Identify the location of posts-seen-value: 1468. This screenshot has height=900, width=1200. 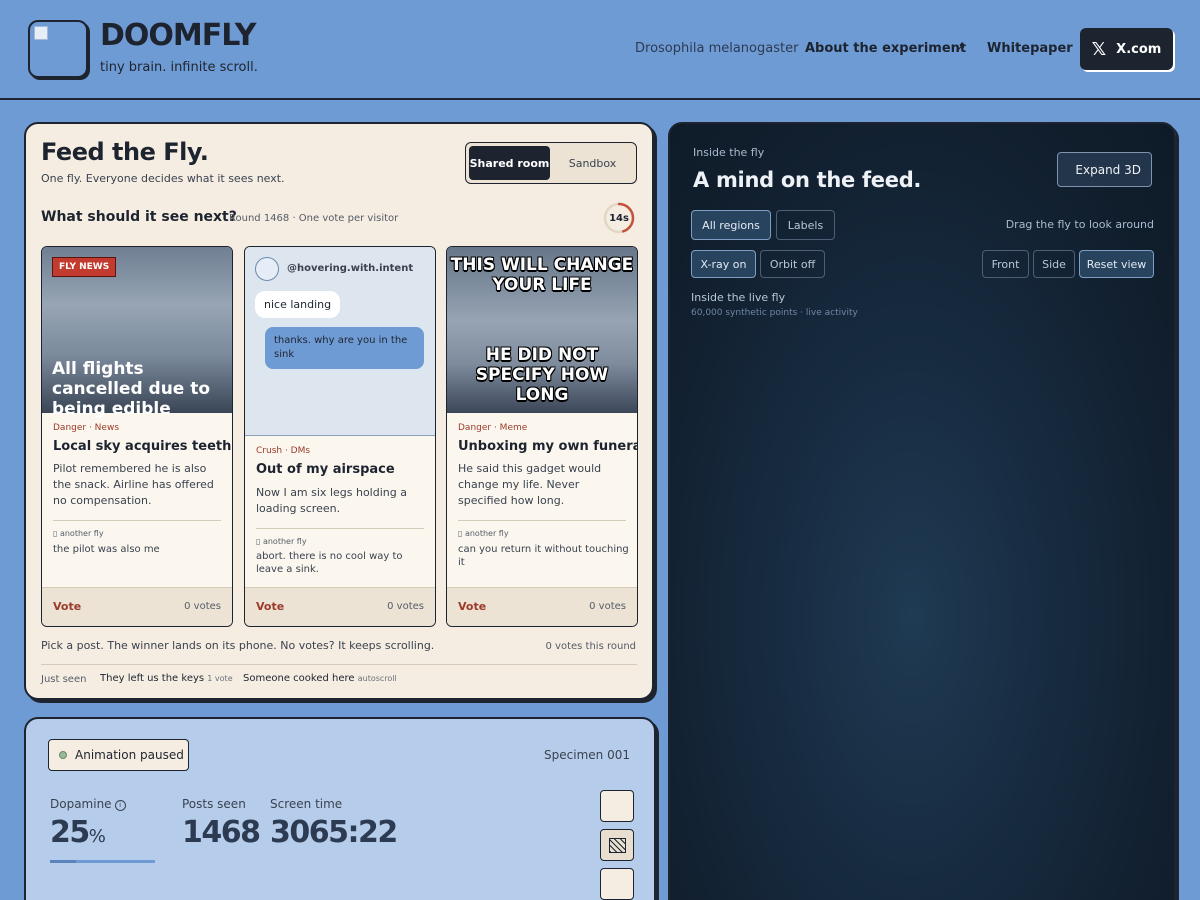
(221, 832).